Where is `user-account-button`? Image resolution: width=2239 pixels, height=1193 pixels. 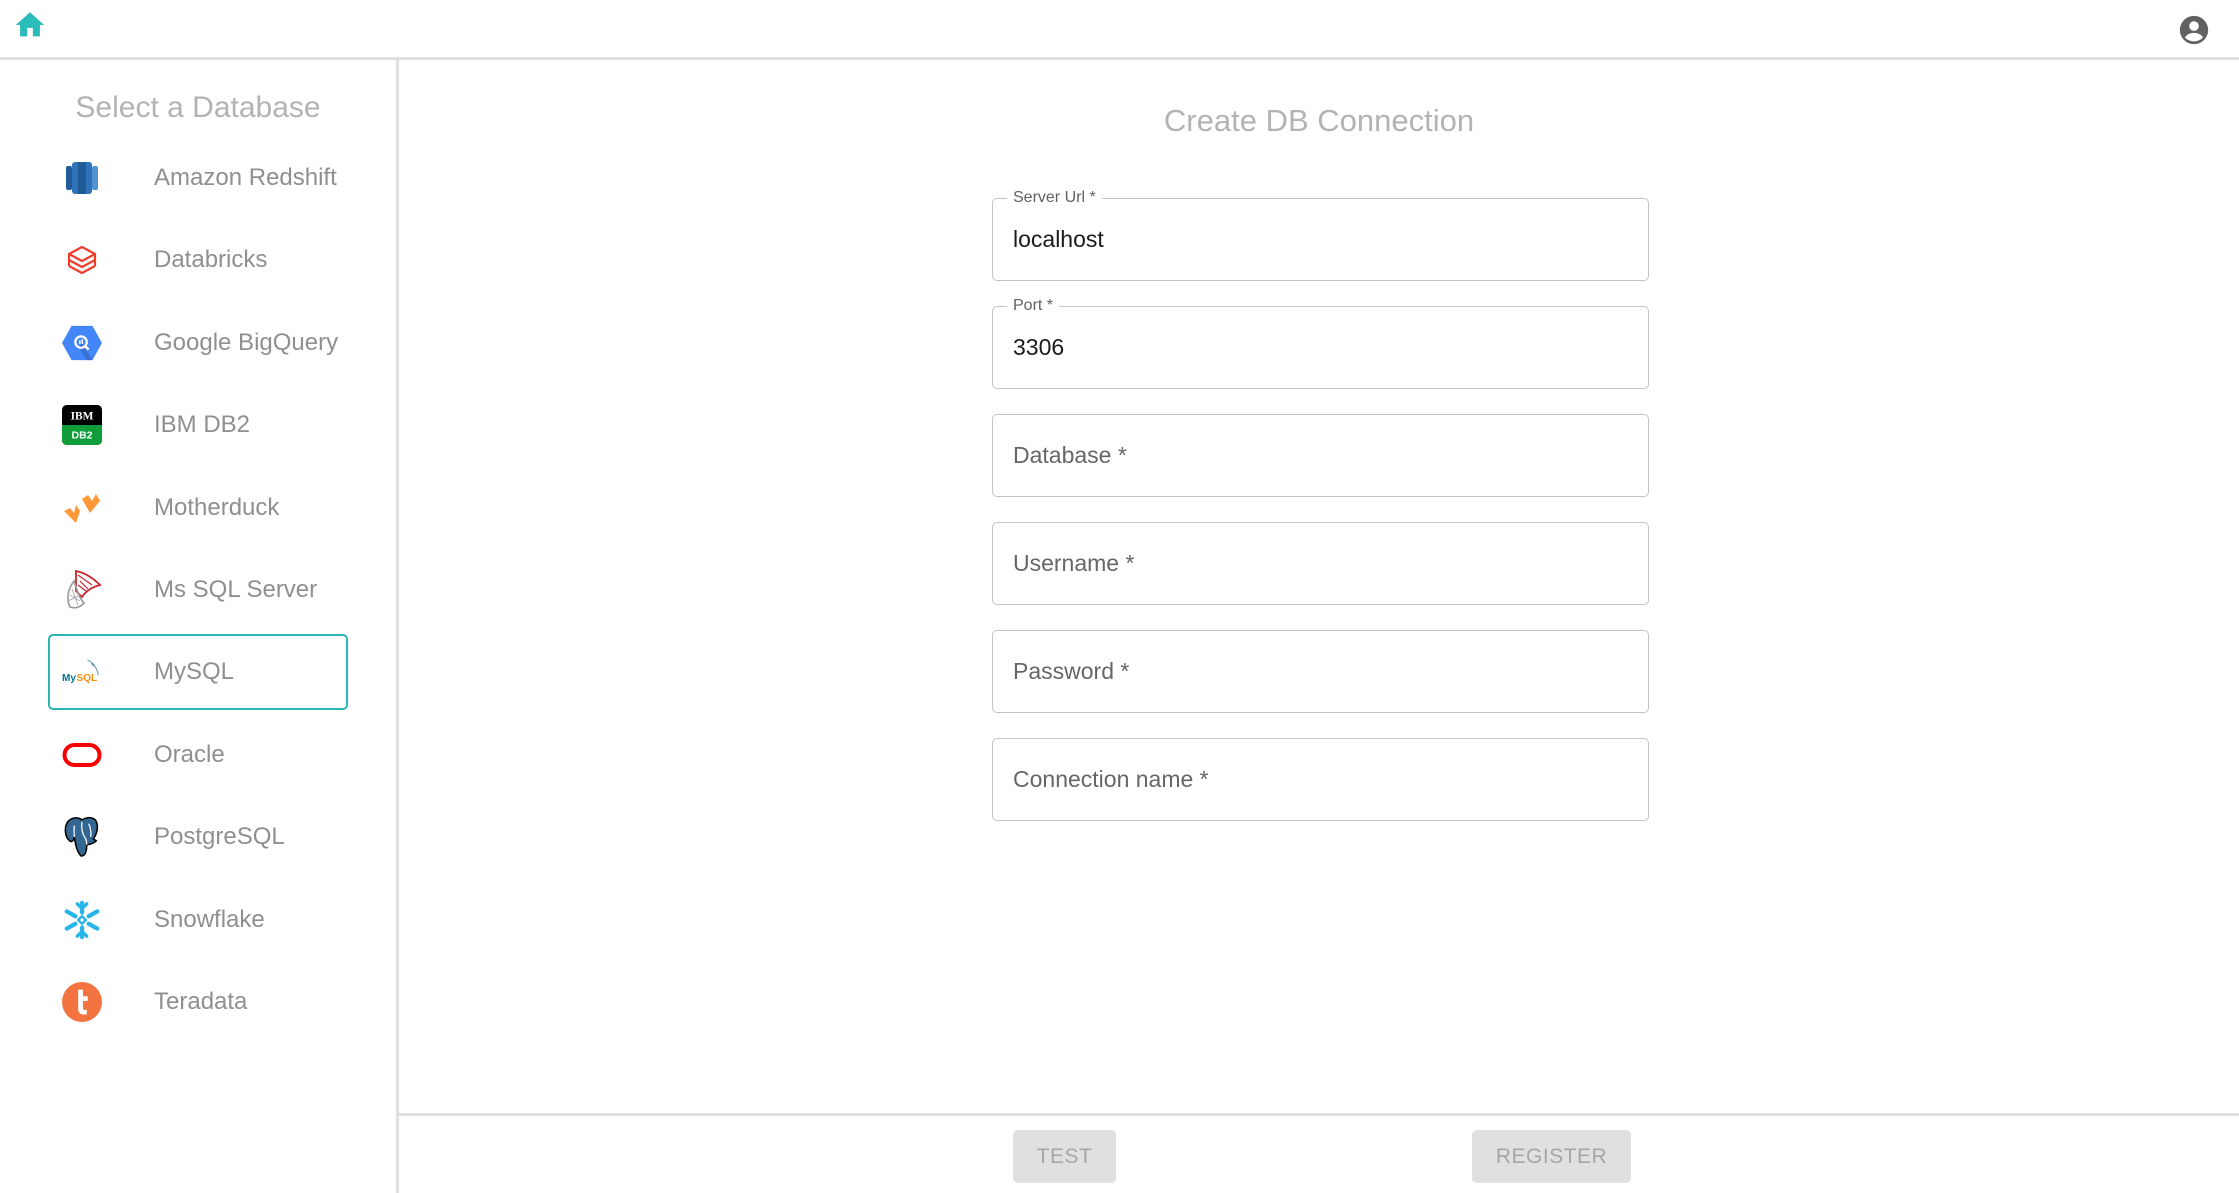
user-account-button is located at coordinates (2194, 30).